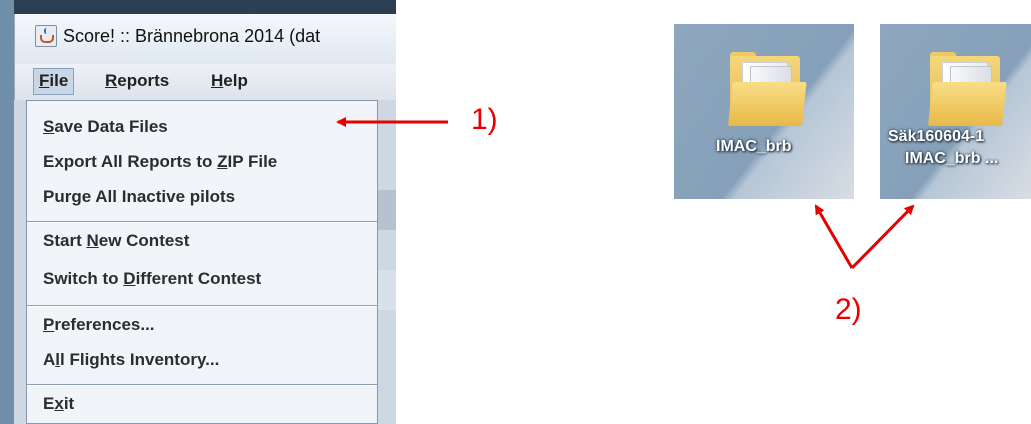 This screenshot has height=424, width=1031. I want to click on annotation-arrow-2b, so click(882, 237).